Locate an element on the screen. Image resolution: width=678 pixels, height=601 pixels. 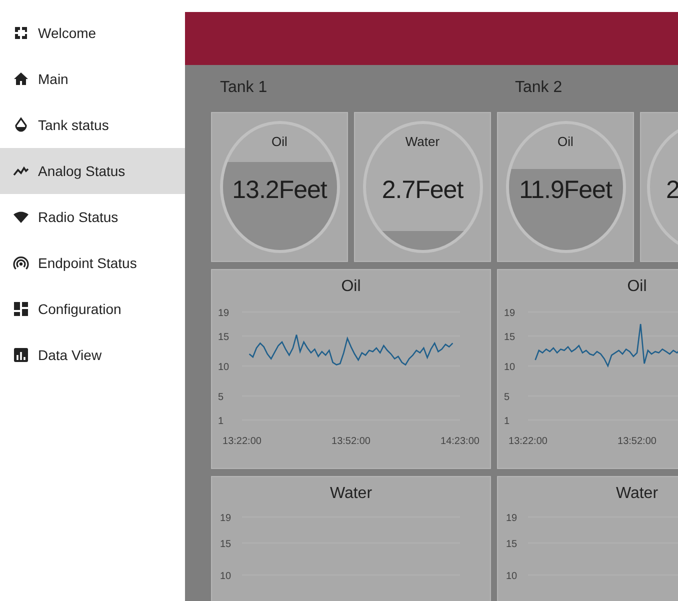
sidebar-item: Welcome is located at coordinates (92, 33).